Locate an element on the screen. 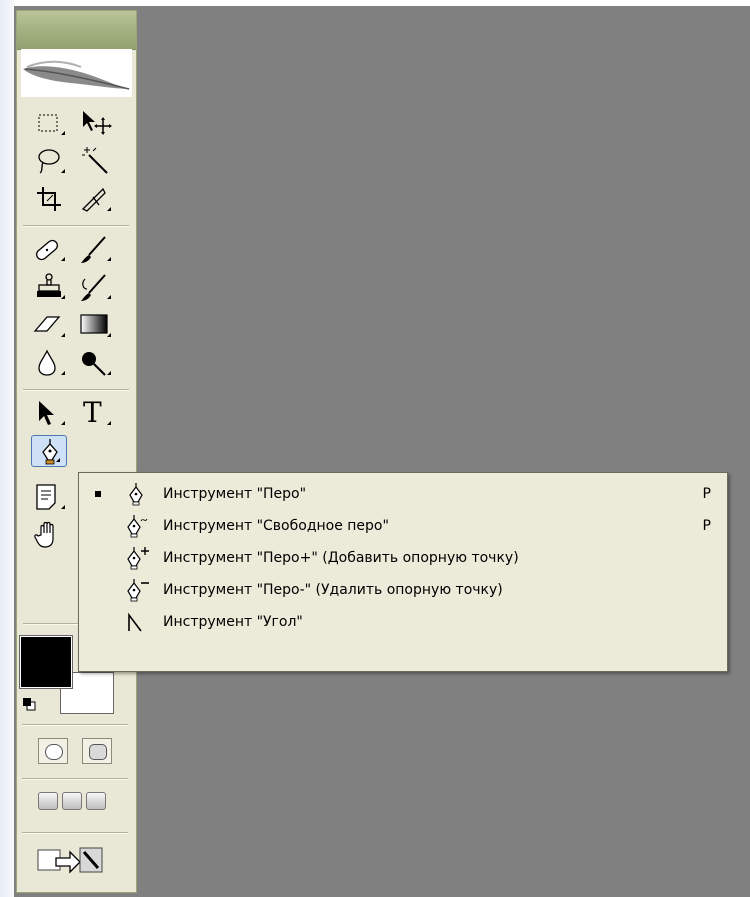 The height and width of the screenshot is (897, 750). magic-wand-icon is located at coordinates (95, 160).